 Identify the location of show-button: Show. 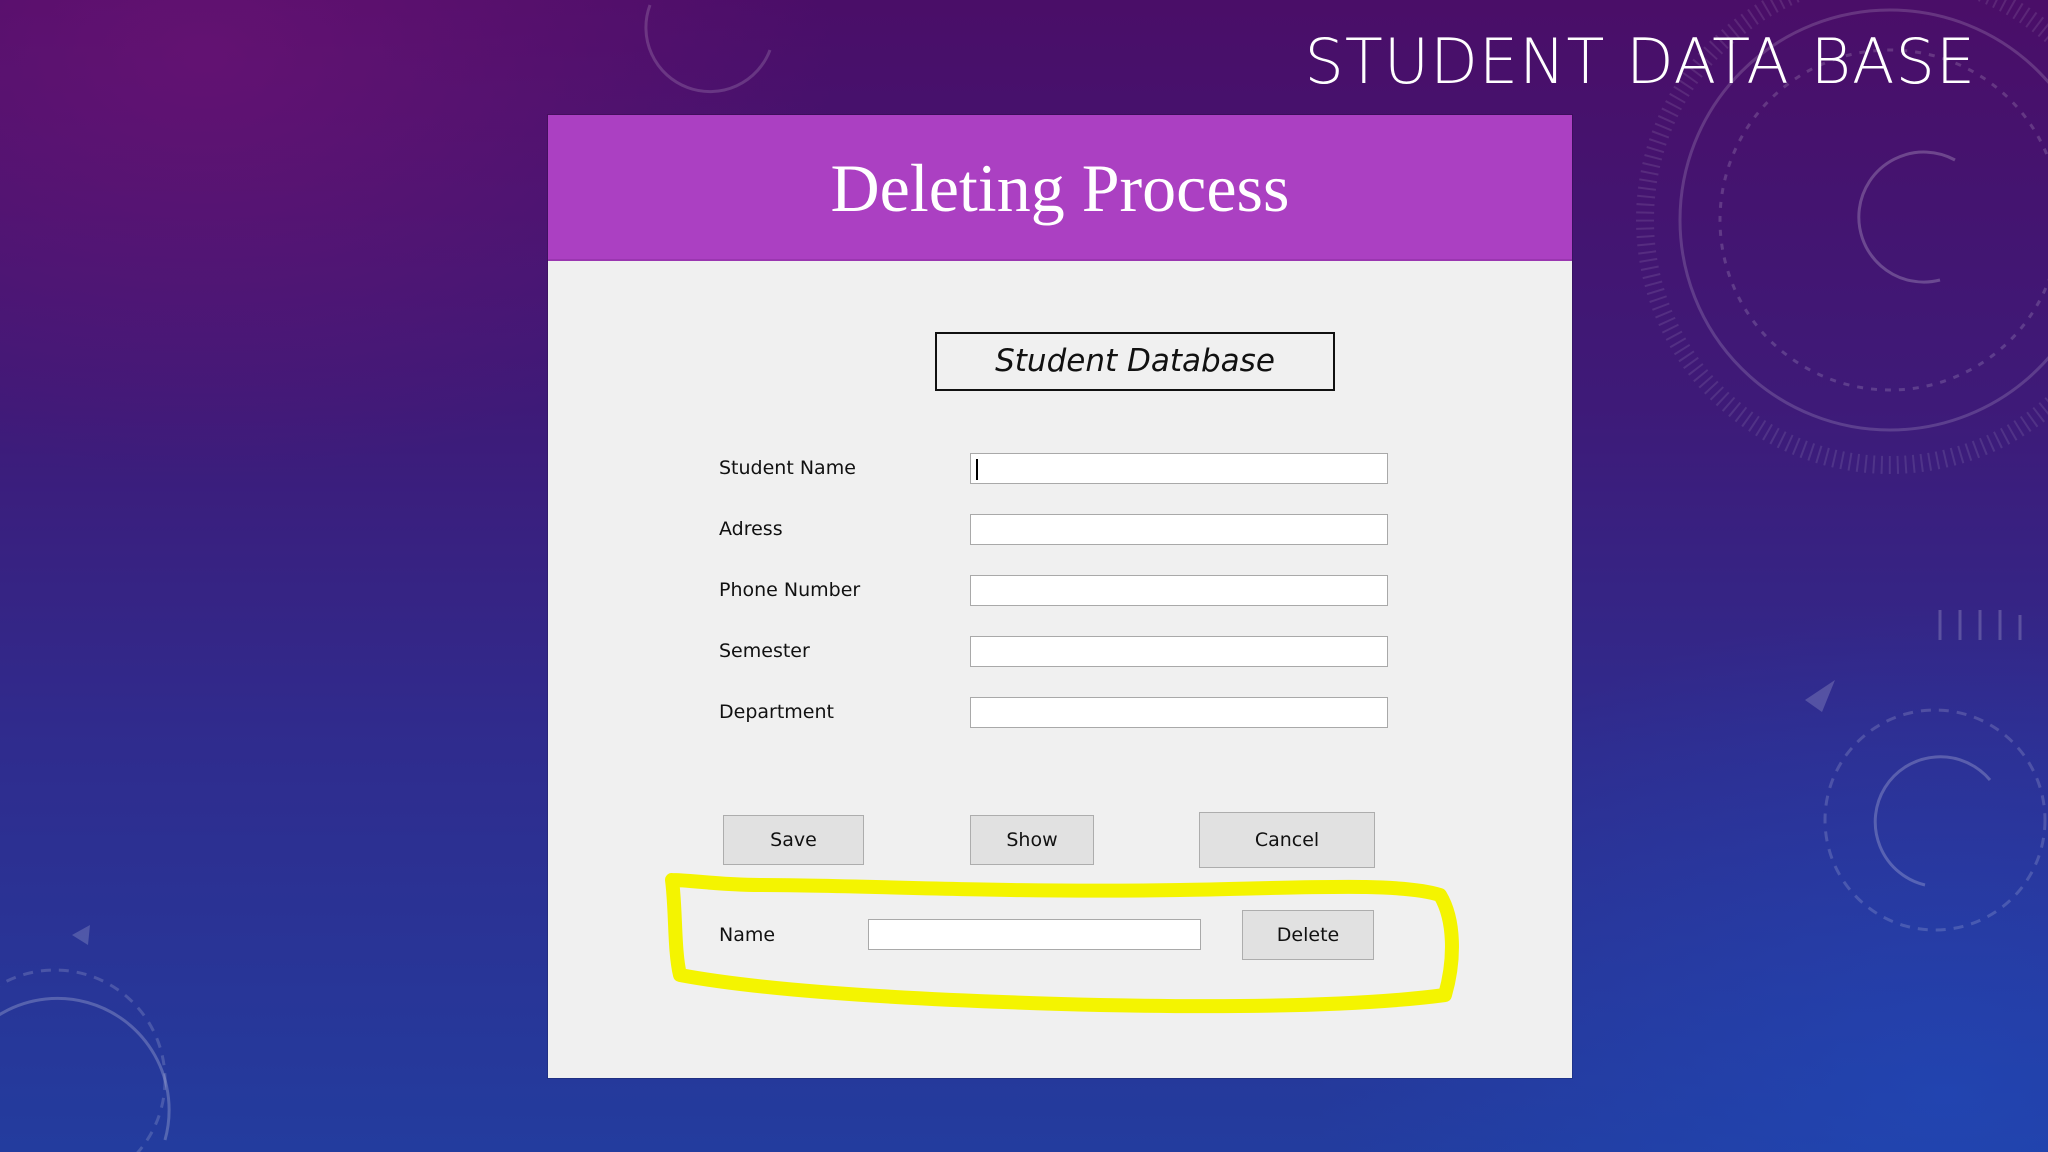
(1032, 840).